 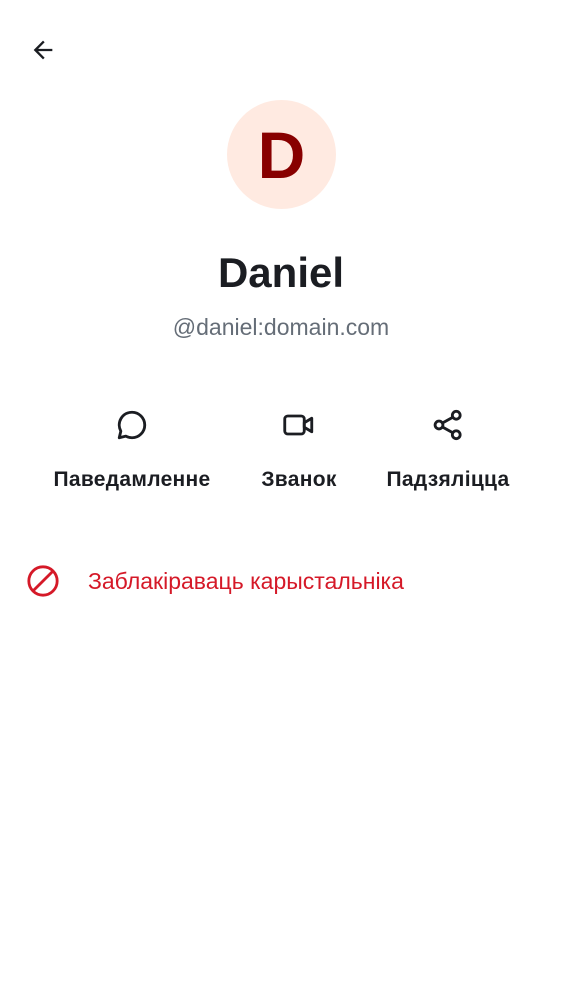 What do you see at coordinates (448, 450) in the screenshot?
I see `share-button: Падзяліцца` at bounding box center [448, 450].